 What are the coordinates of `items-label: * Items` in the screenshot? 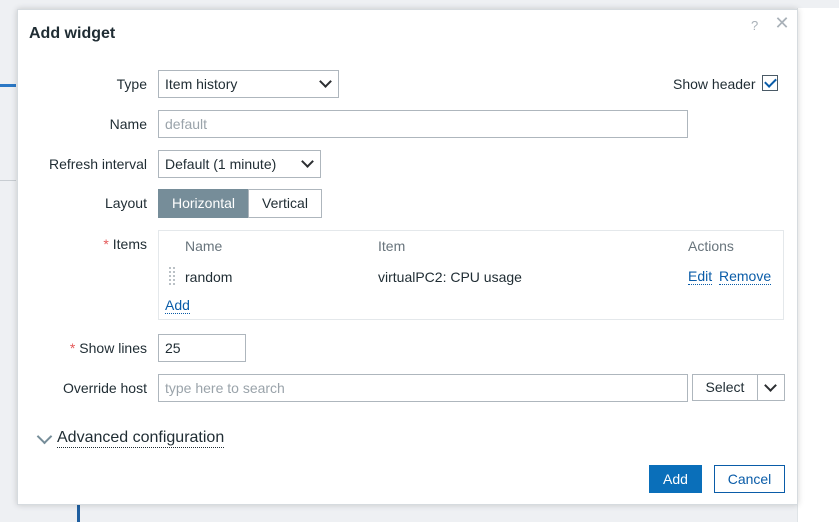 It's located at (125, 244).